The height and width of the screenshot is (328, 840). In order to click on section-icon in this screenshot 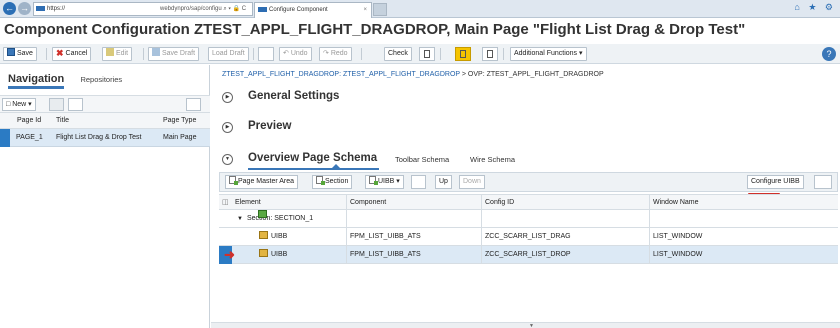, I will do `click(262, 214)`.